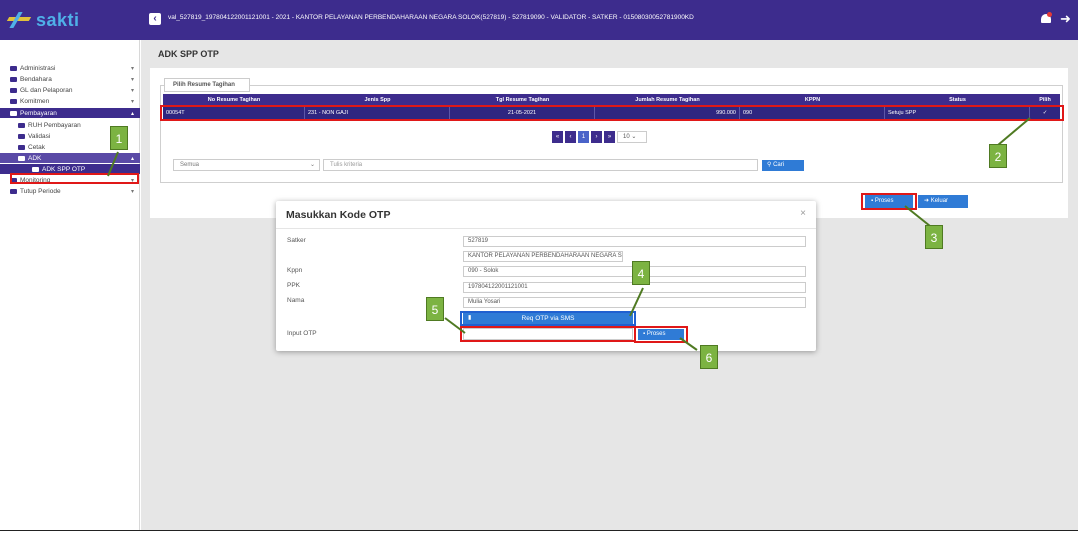 The image size is (1078, 536). I want to click on page-size-value: 10, so click(626, 137).